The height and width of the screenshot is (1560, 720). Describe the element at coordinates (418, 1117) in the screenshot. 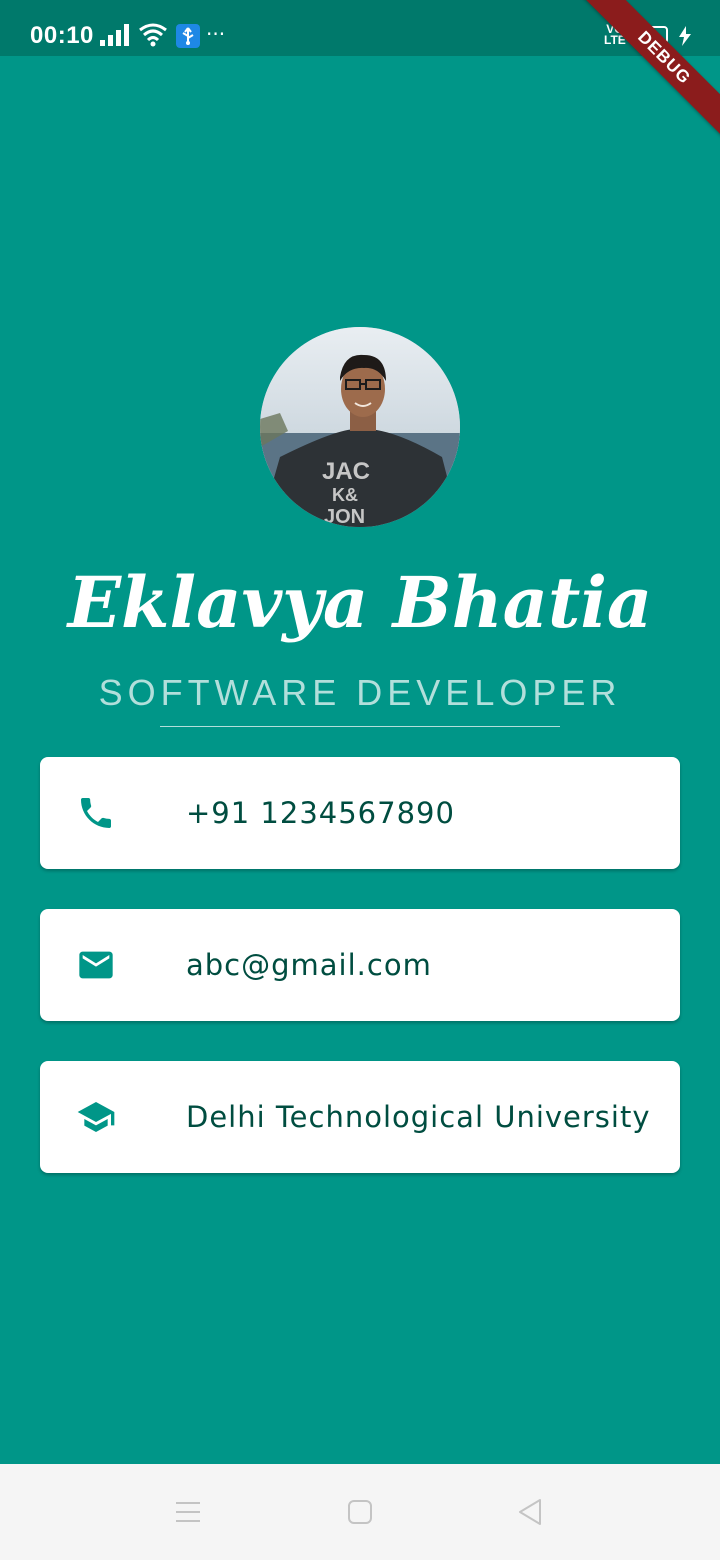

I see `university-text: Delhi Technological University` at that location.